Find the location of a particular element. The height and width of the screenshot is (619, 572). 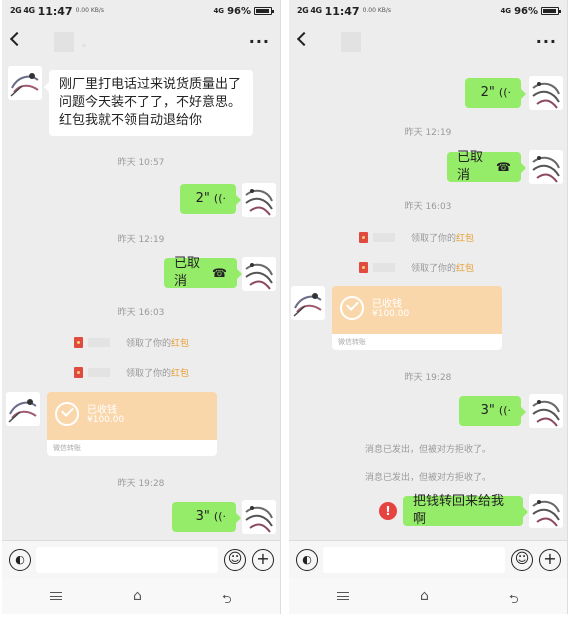

voice-duration: 3" is located at coordinates (487, 410).